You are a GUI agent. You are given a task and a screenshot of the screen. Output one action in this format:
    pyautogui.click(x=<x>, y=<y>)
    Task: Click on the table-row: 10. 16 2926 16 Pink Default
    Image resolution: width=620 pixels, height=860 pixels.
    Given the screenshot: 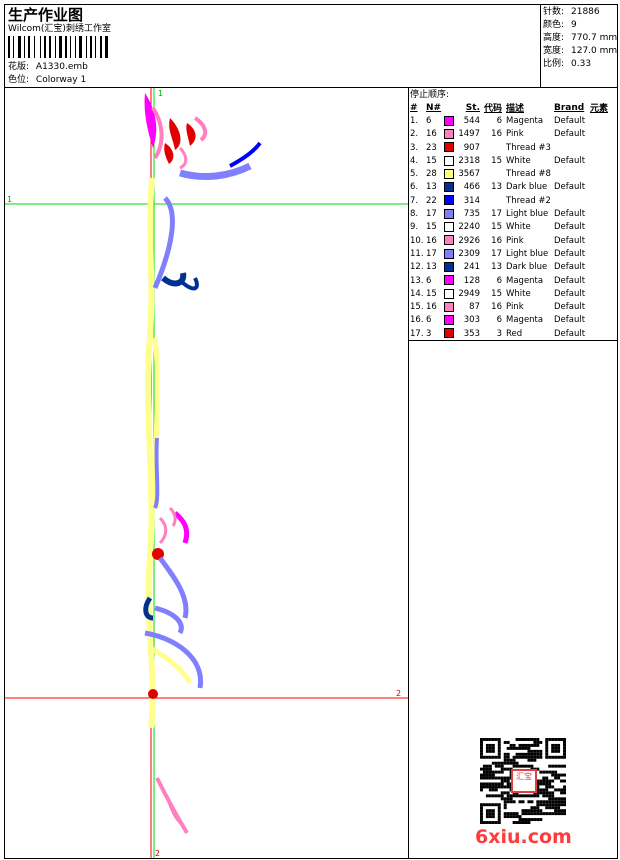 What is the action you would take?
    pyautogui.click(x=512, y=240)
    